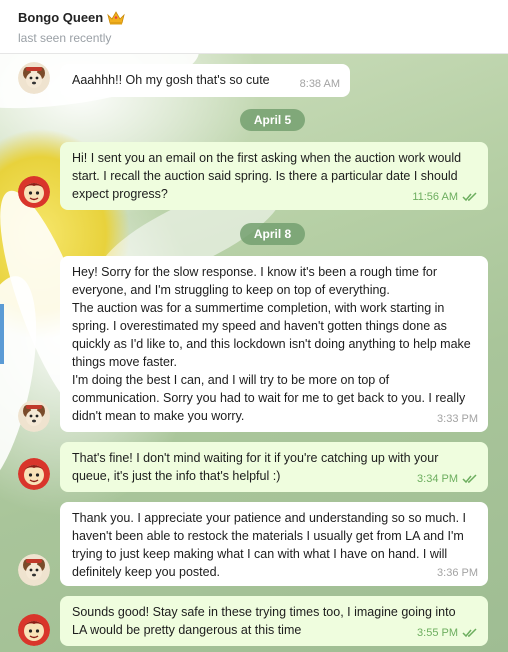 This screenshot has width=508, height=652. Describe the element at coordinates (437, 479) in the screenshot. I see `message-time: 3:34 PM` at that location.